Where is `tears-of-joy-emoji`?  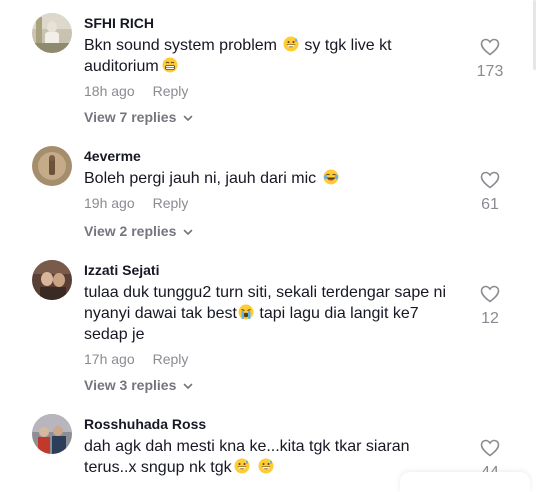
tears-of-joy-emoji is located at coordinates (331, 177).